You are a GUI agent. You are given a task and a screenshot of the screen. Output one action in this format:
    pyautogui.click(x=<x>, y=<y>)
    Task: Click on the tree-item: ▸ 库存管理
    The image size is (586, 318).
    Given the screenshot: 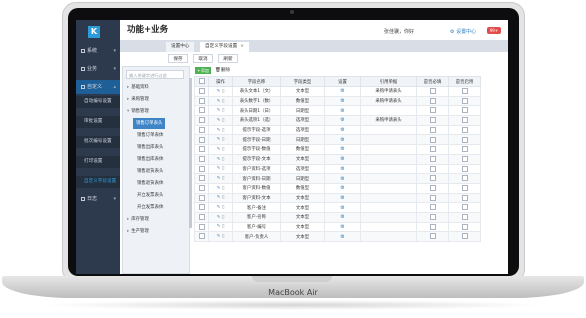 What is the action you would take?
    pyautogui.click(x=138, y=219)
    